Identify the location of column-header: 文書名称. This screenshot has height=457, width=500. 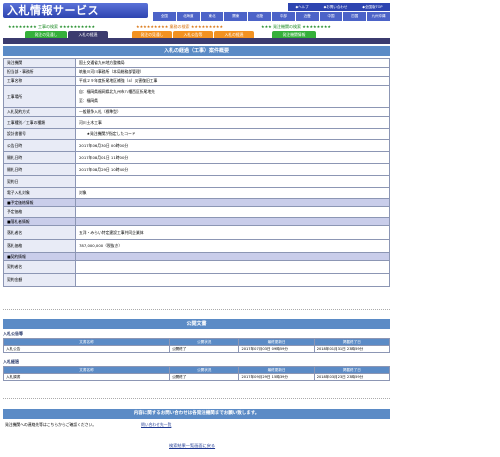
(86, 342).